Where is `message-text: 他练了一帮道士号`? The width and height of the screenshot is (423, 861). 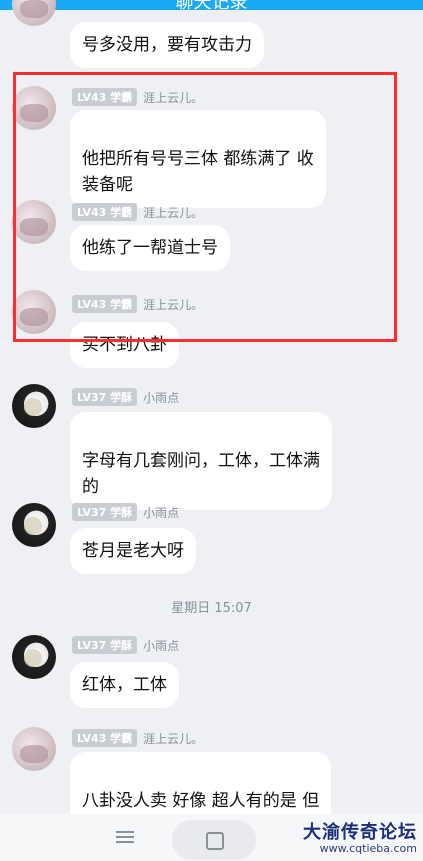
message-text: 他练了一帮道士号 is located at coordinates (150, 248).